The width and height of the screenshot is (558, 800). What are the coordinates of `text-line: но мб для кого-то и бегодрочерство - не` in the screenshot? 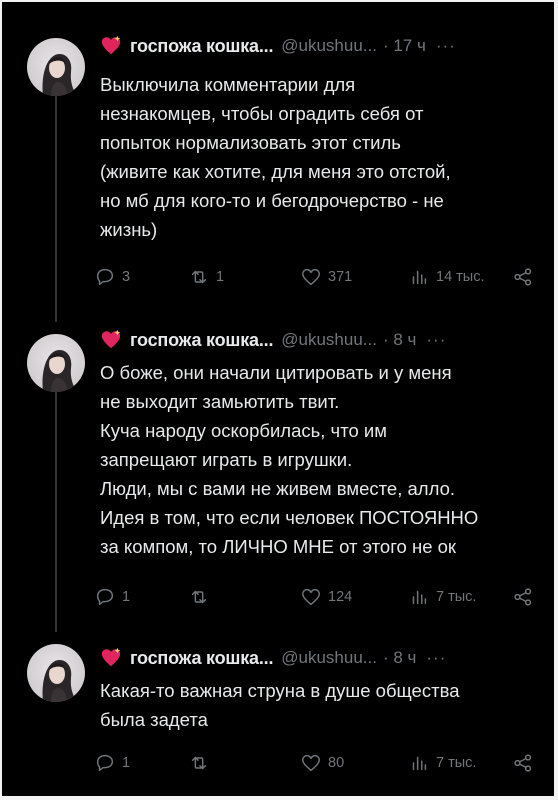 It's located at (272, 200).